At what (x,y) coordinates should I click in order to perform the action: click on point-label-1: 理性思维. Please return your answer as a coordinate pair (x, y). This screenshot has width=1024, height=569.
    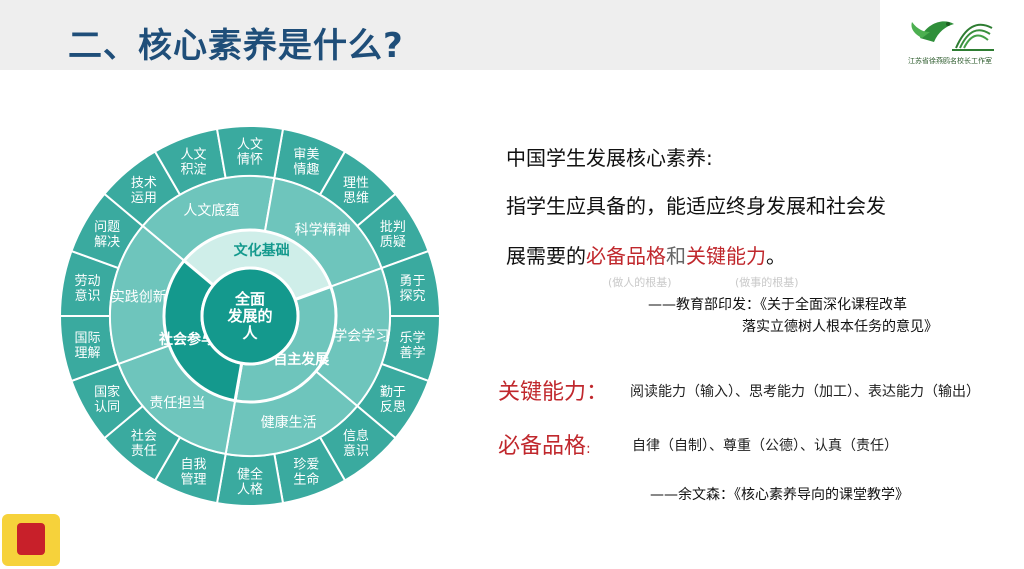
    Looking at the image, I should click on (356, 191).